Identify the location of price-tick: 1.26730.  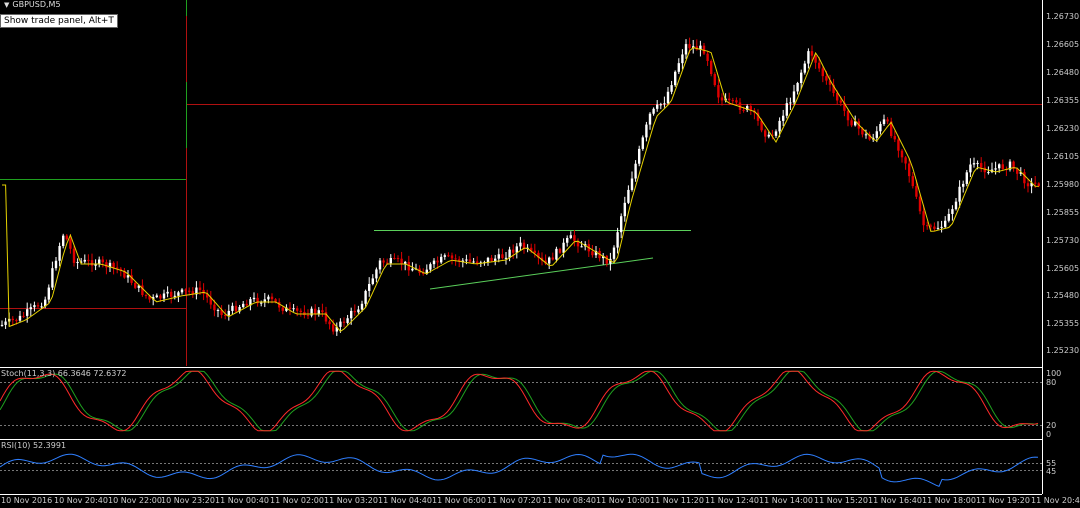
(1063, 16).